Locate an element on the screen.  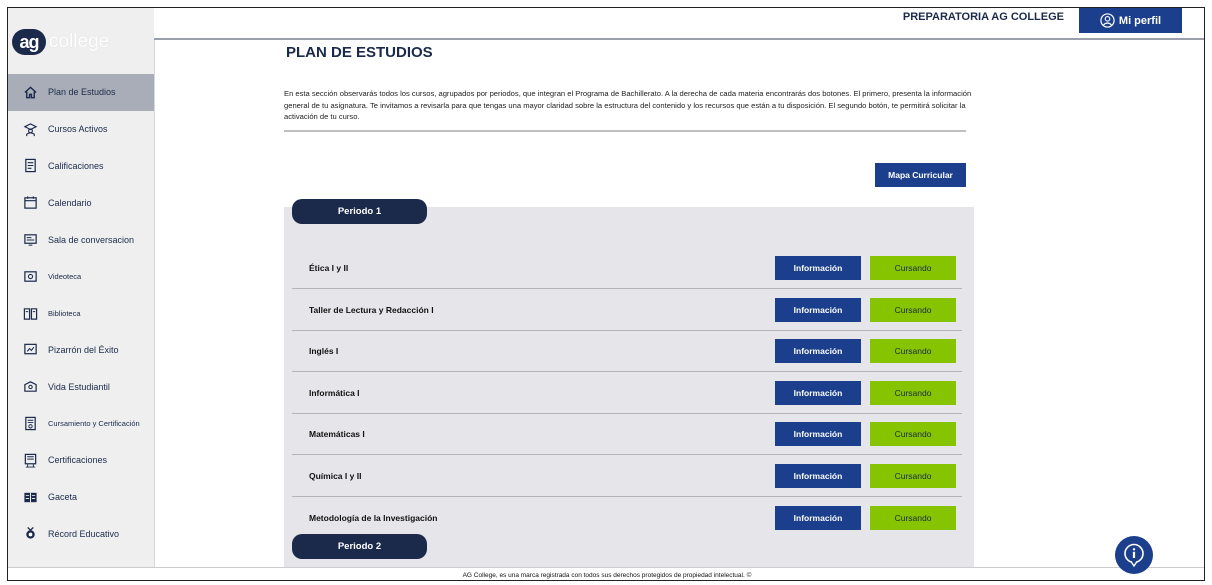
sidebar-item-cursos-activos: Cursos Activos is located at coordinates (81, 129).